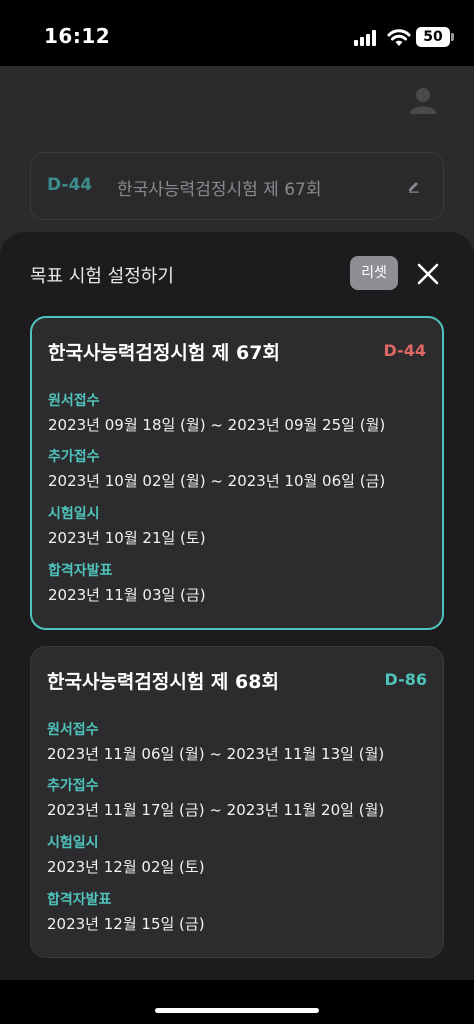  Describe the element at coordinates (219, 190) in the screenshot. I see `goal-title: 한국사능력검정시험 제 67회` at that location.